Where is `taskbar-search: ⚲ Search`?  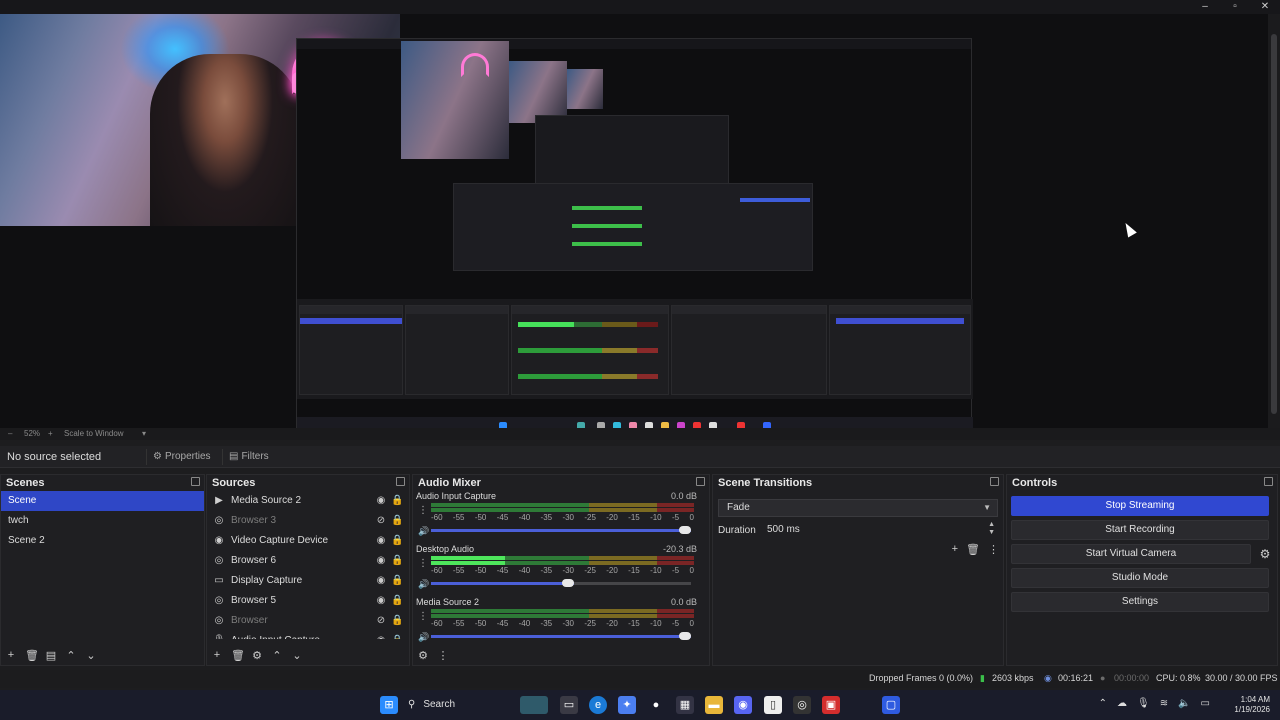
taskbar-search: ⚲ Search is located at coordinates (458, 705).